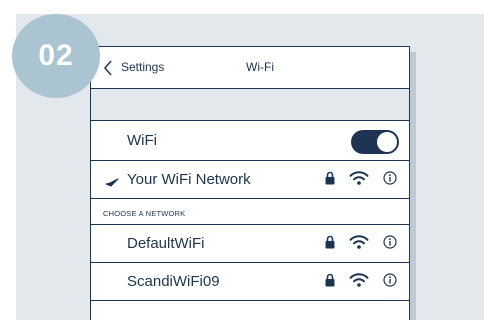  I want to click on checkmark-icon, so click(112, 184).